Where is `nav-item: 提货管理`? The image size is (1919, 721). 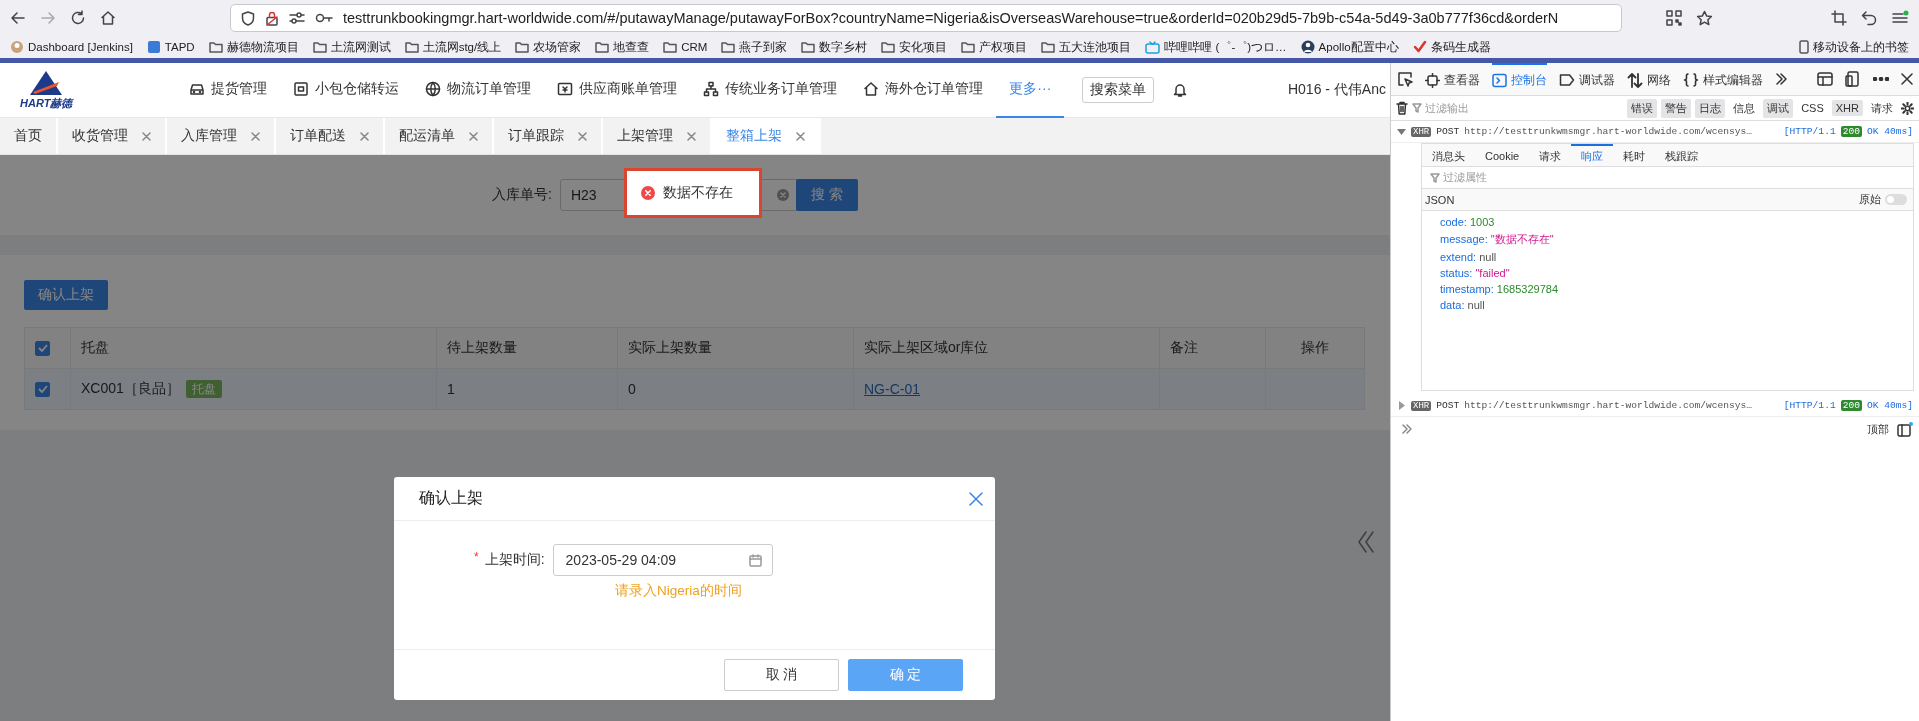
nav-item: 提货管理 is located at coordinates (228, 90).